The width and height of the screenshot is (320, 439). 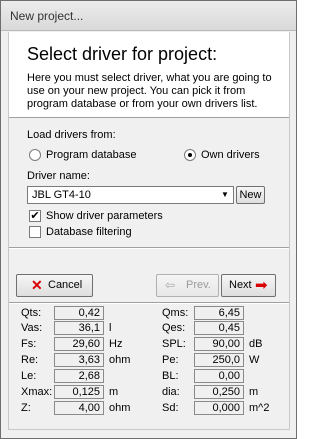 I want to click on param-unit: dB, so click(x=256, y=344).